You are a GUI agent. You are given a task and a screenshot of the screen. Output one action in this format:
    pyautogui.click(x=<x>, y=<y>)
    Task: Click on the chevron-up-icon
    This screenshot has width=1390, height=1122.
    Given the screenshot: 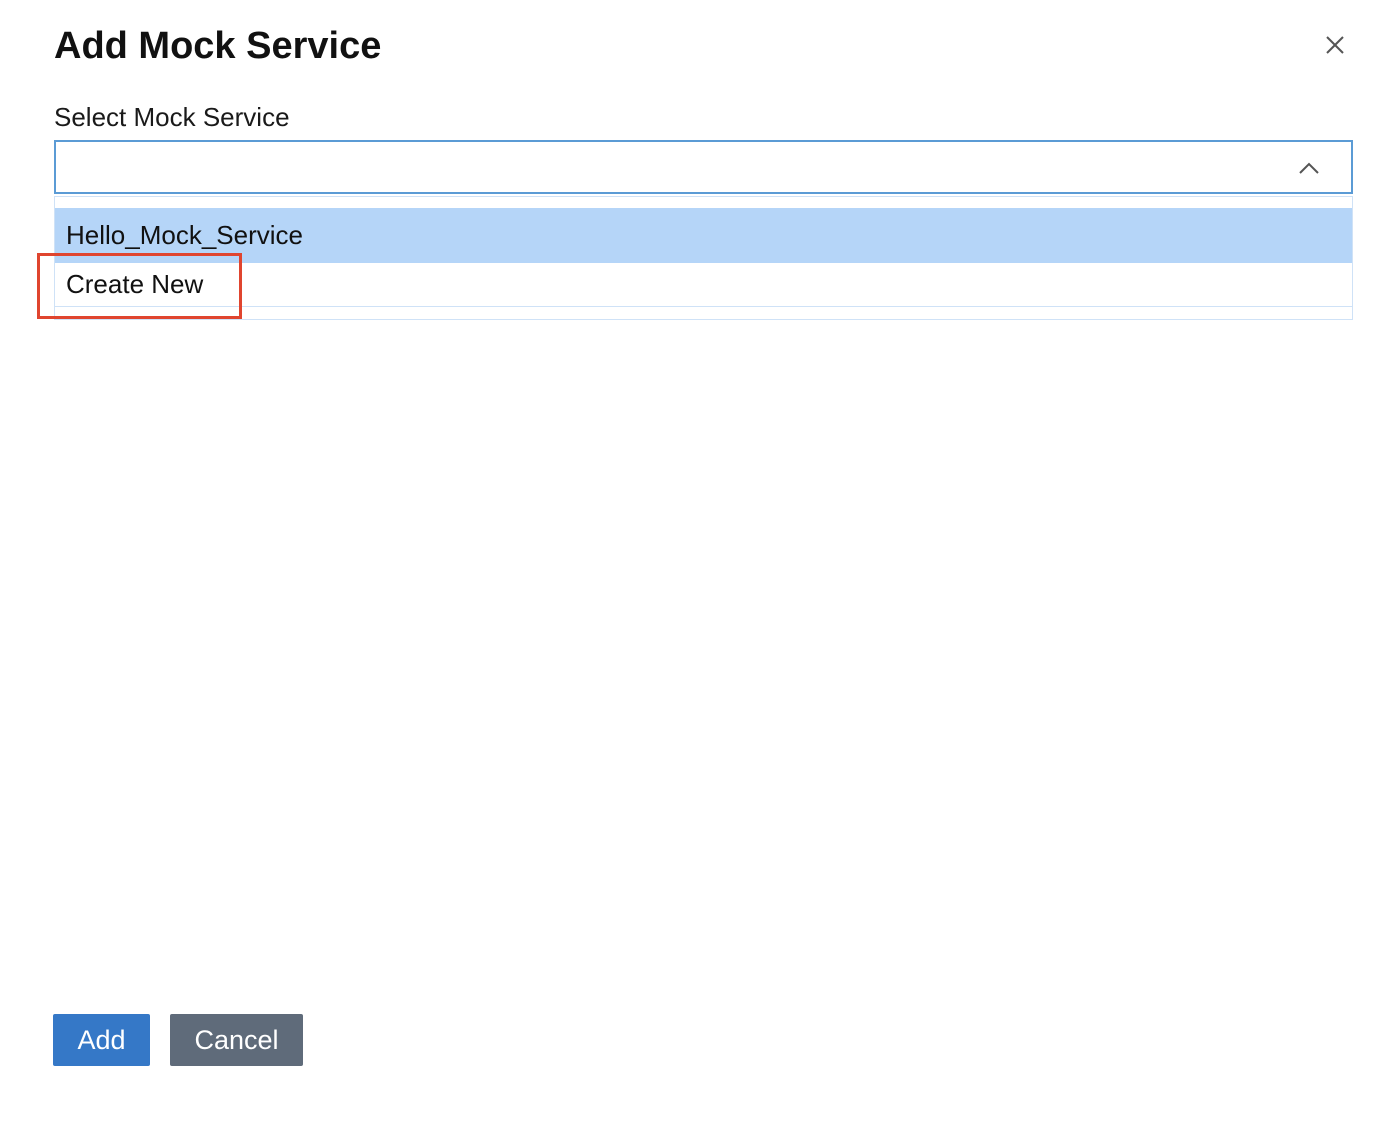 What is the action you would take?
    pyautogui.click(x=1309, y=168)
    